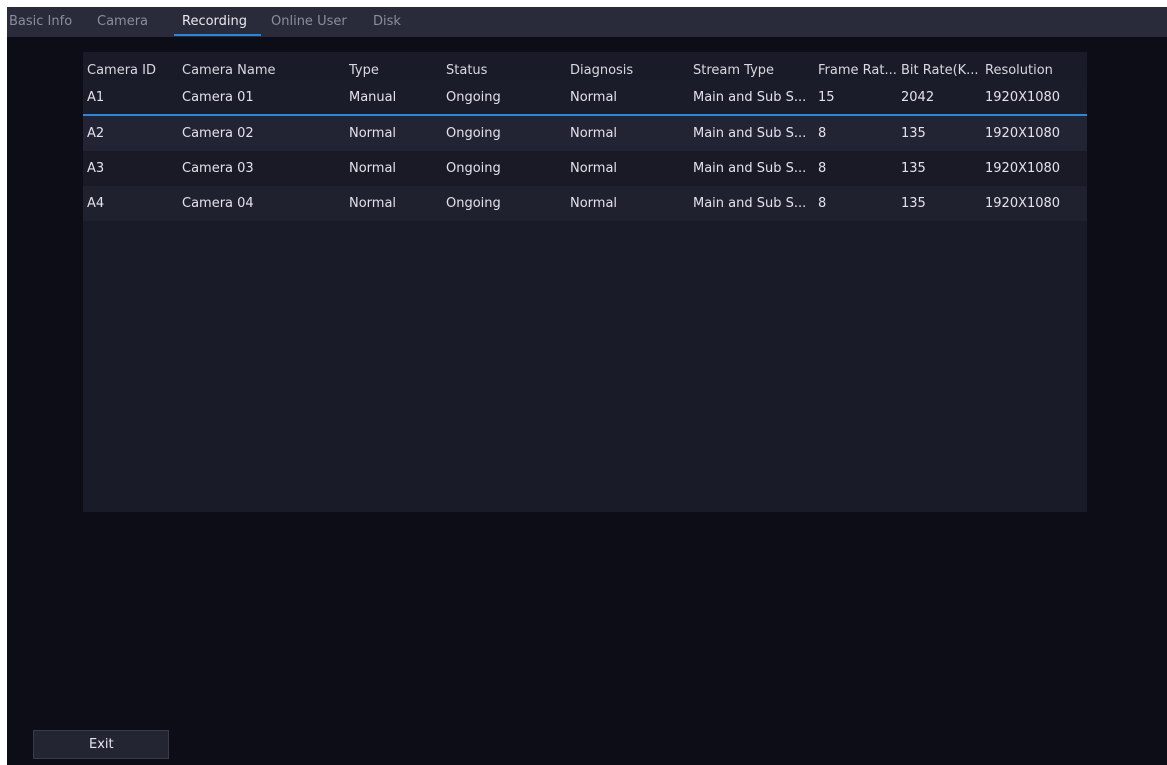 The image size is (1167, 765). I want to click on cell-type: Manual, so click(373, 97).